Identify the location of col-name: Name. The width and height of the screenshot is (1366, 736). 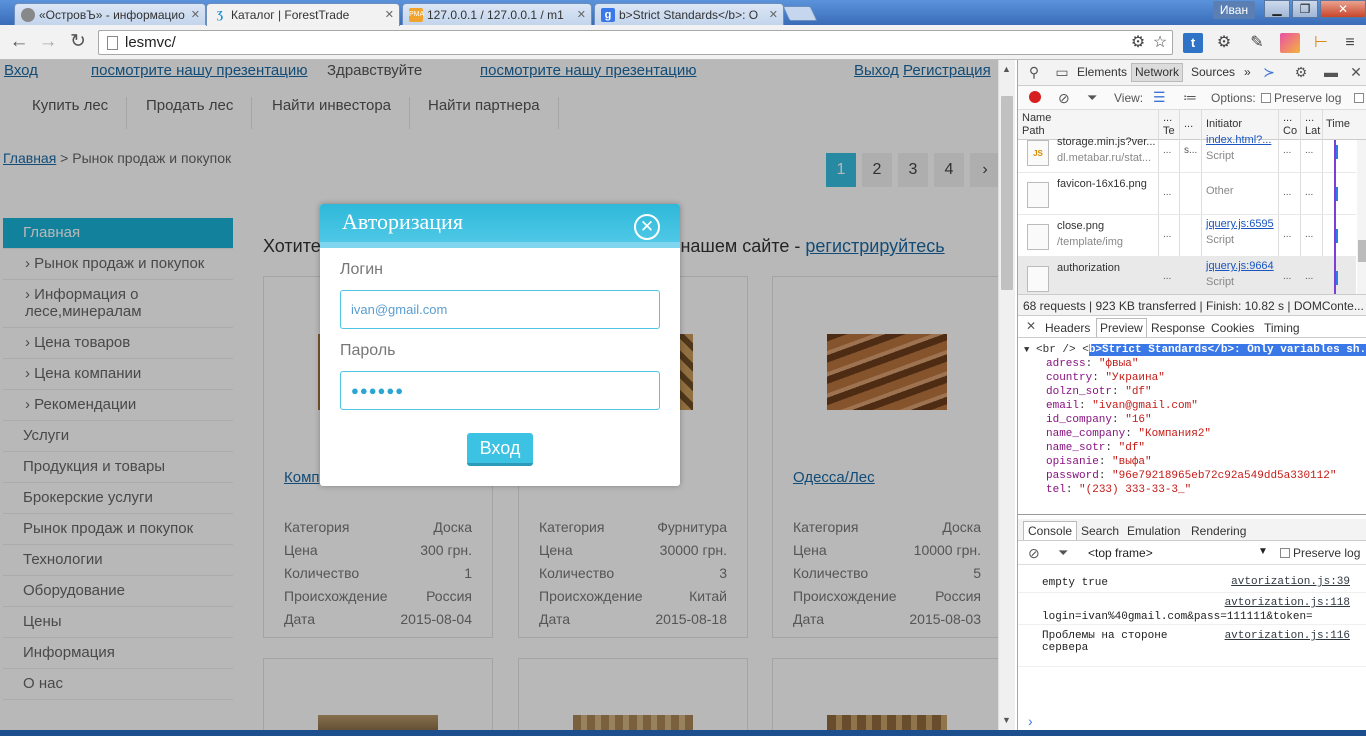
(1036, 118).